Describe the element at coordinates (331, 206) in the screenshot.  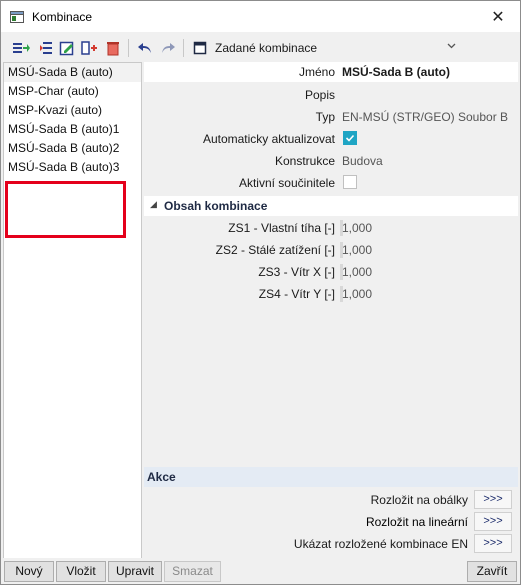
I see `combination-content-header: ◢ Obsah kombinace` at that location.